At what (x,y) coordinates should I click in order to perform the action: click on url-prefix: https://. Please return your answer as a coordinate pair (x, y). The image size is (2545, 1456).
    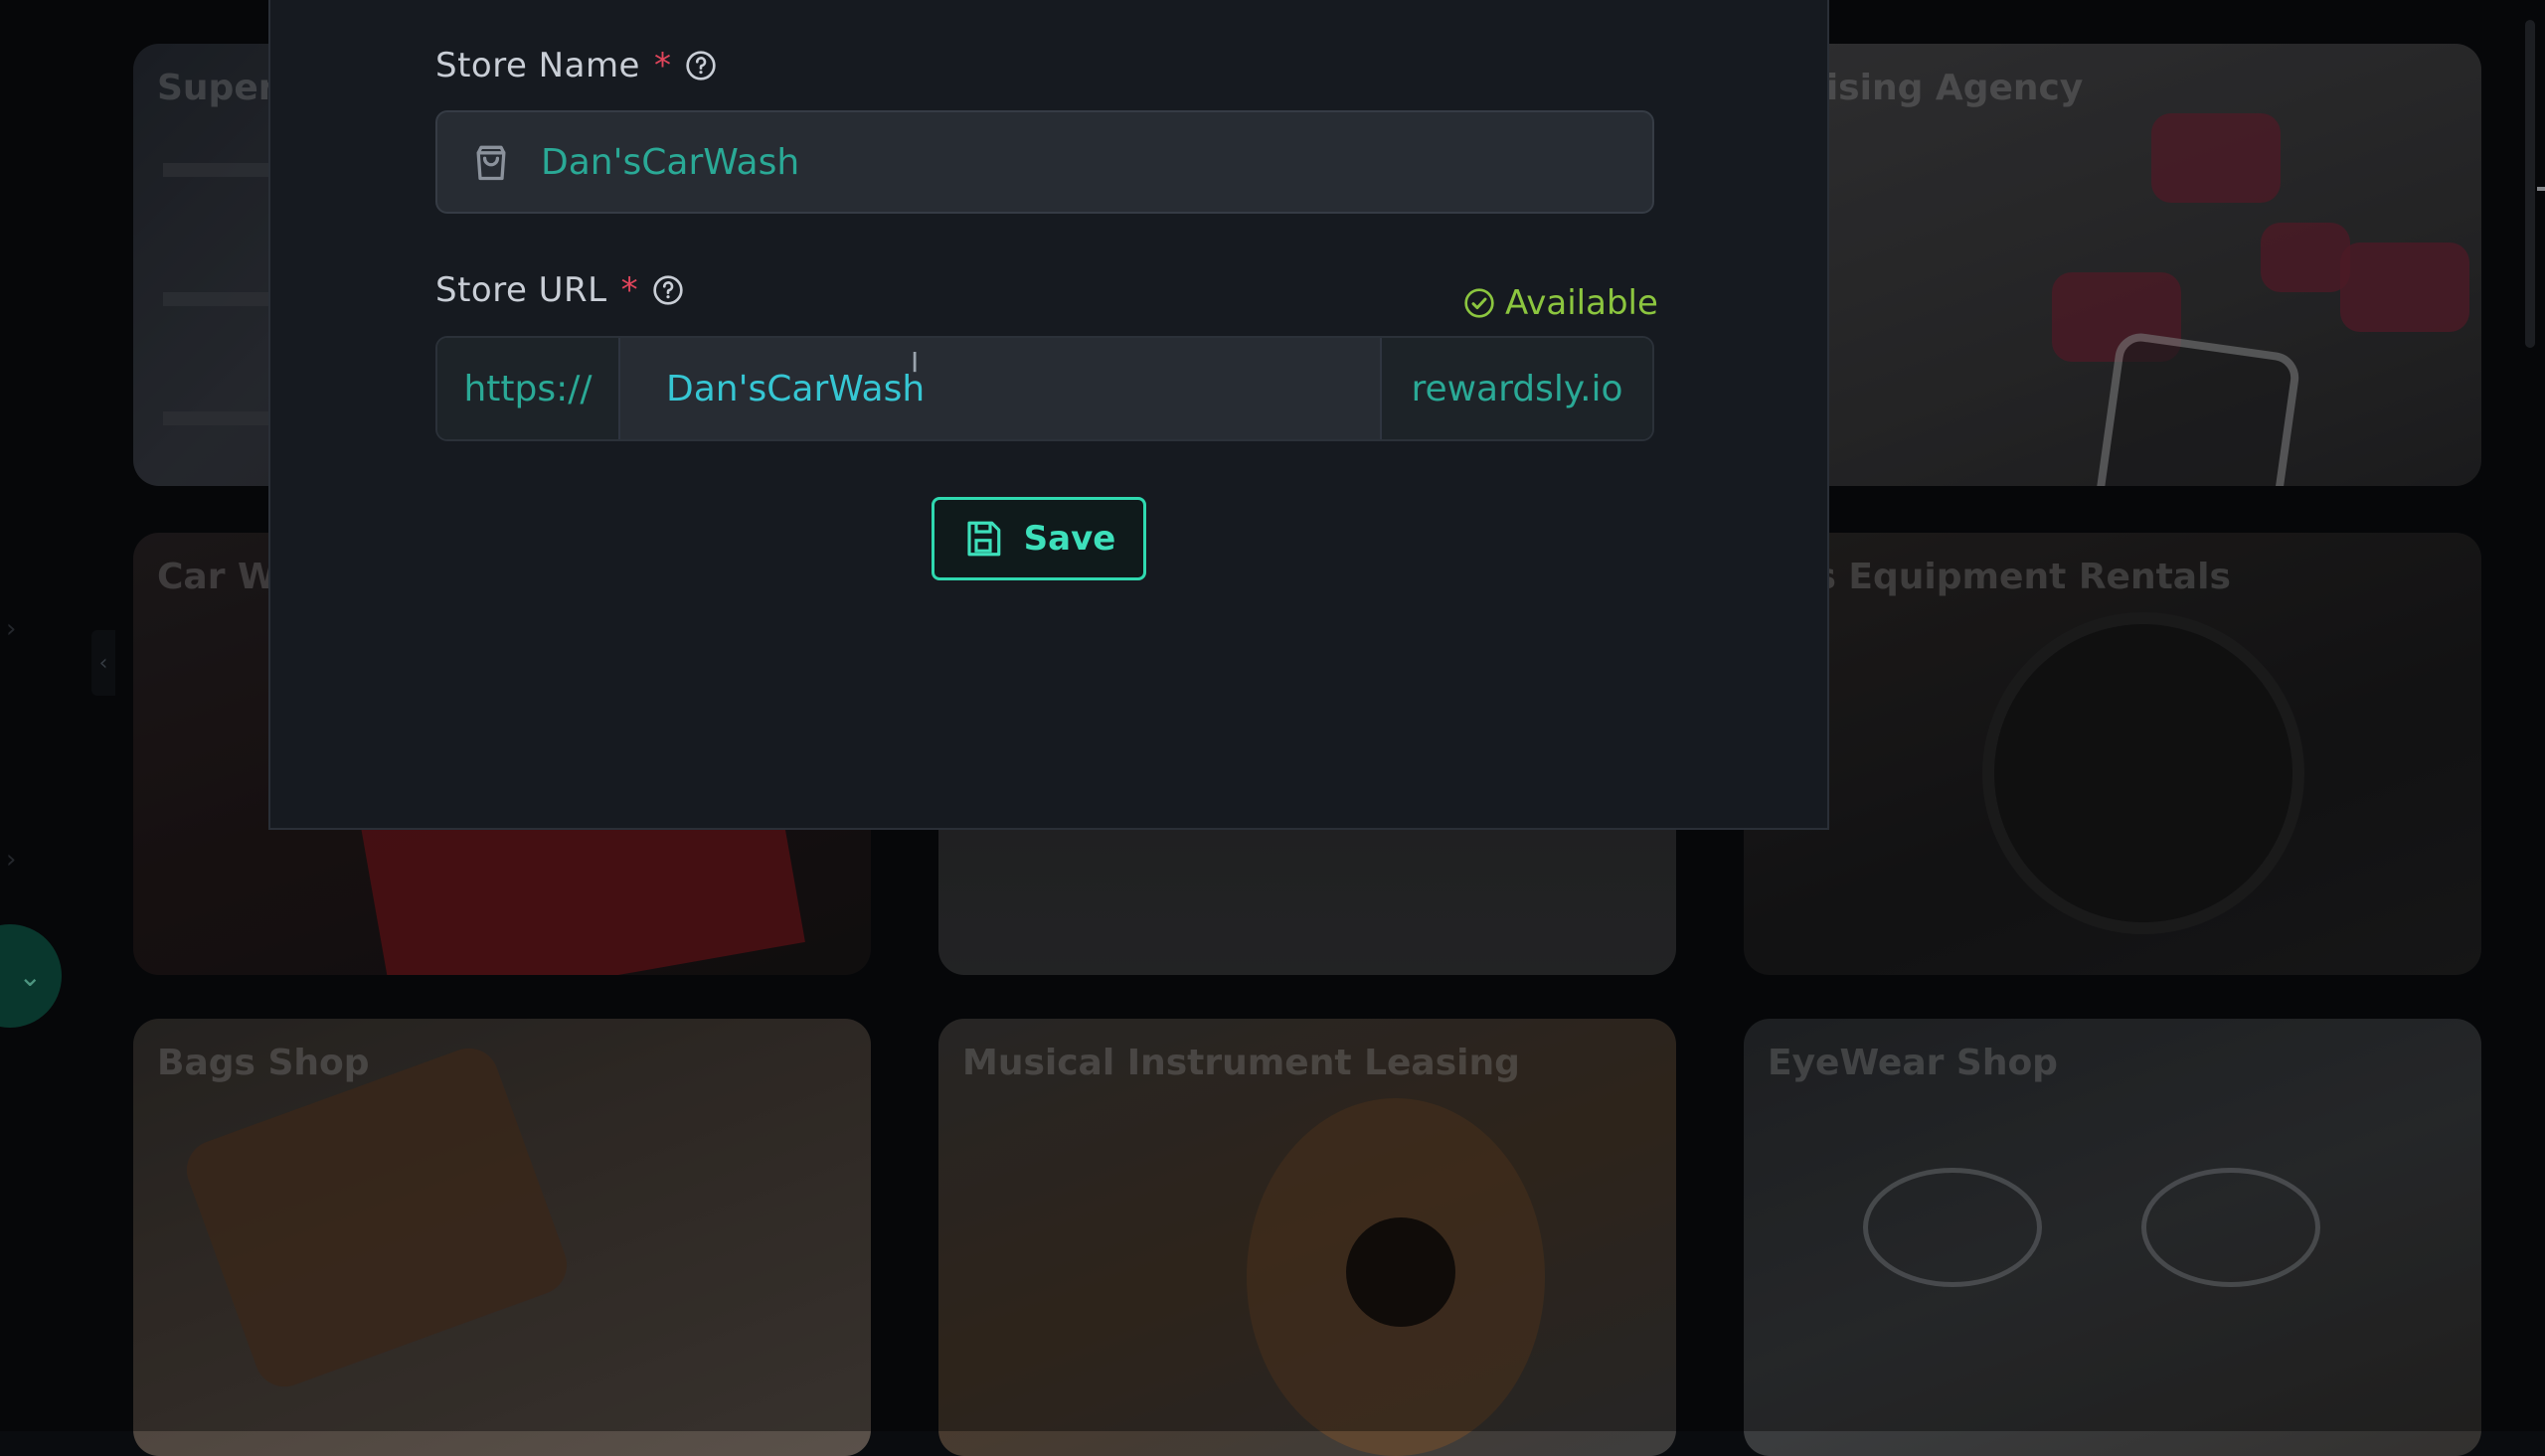
    Looking at the image, I should click on (528, 388).